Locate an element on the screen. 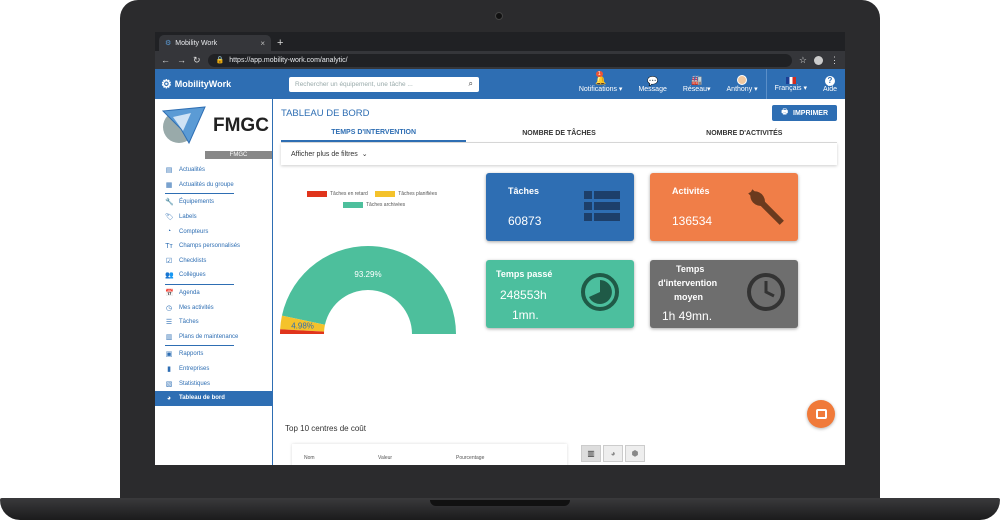  sidebar-item: ◕ Tableau de bord is located at coordinates (213, 398).